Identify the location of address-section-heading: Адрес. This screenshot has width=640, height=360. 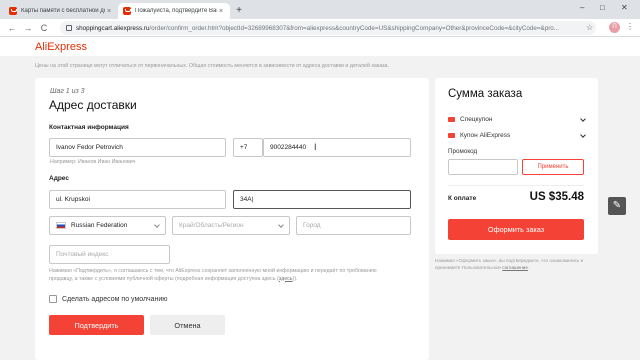
(59, 178).